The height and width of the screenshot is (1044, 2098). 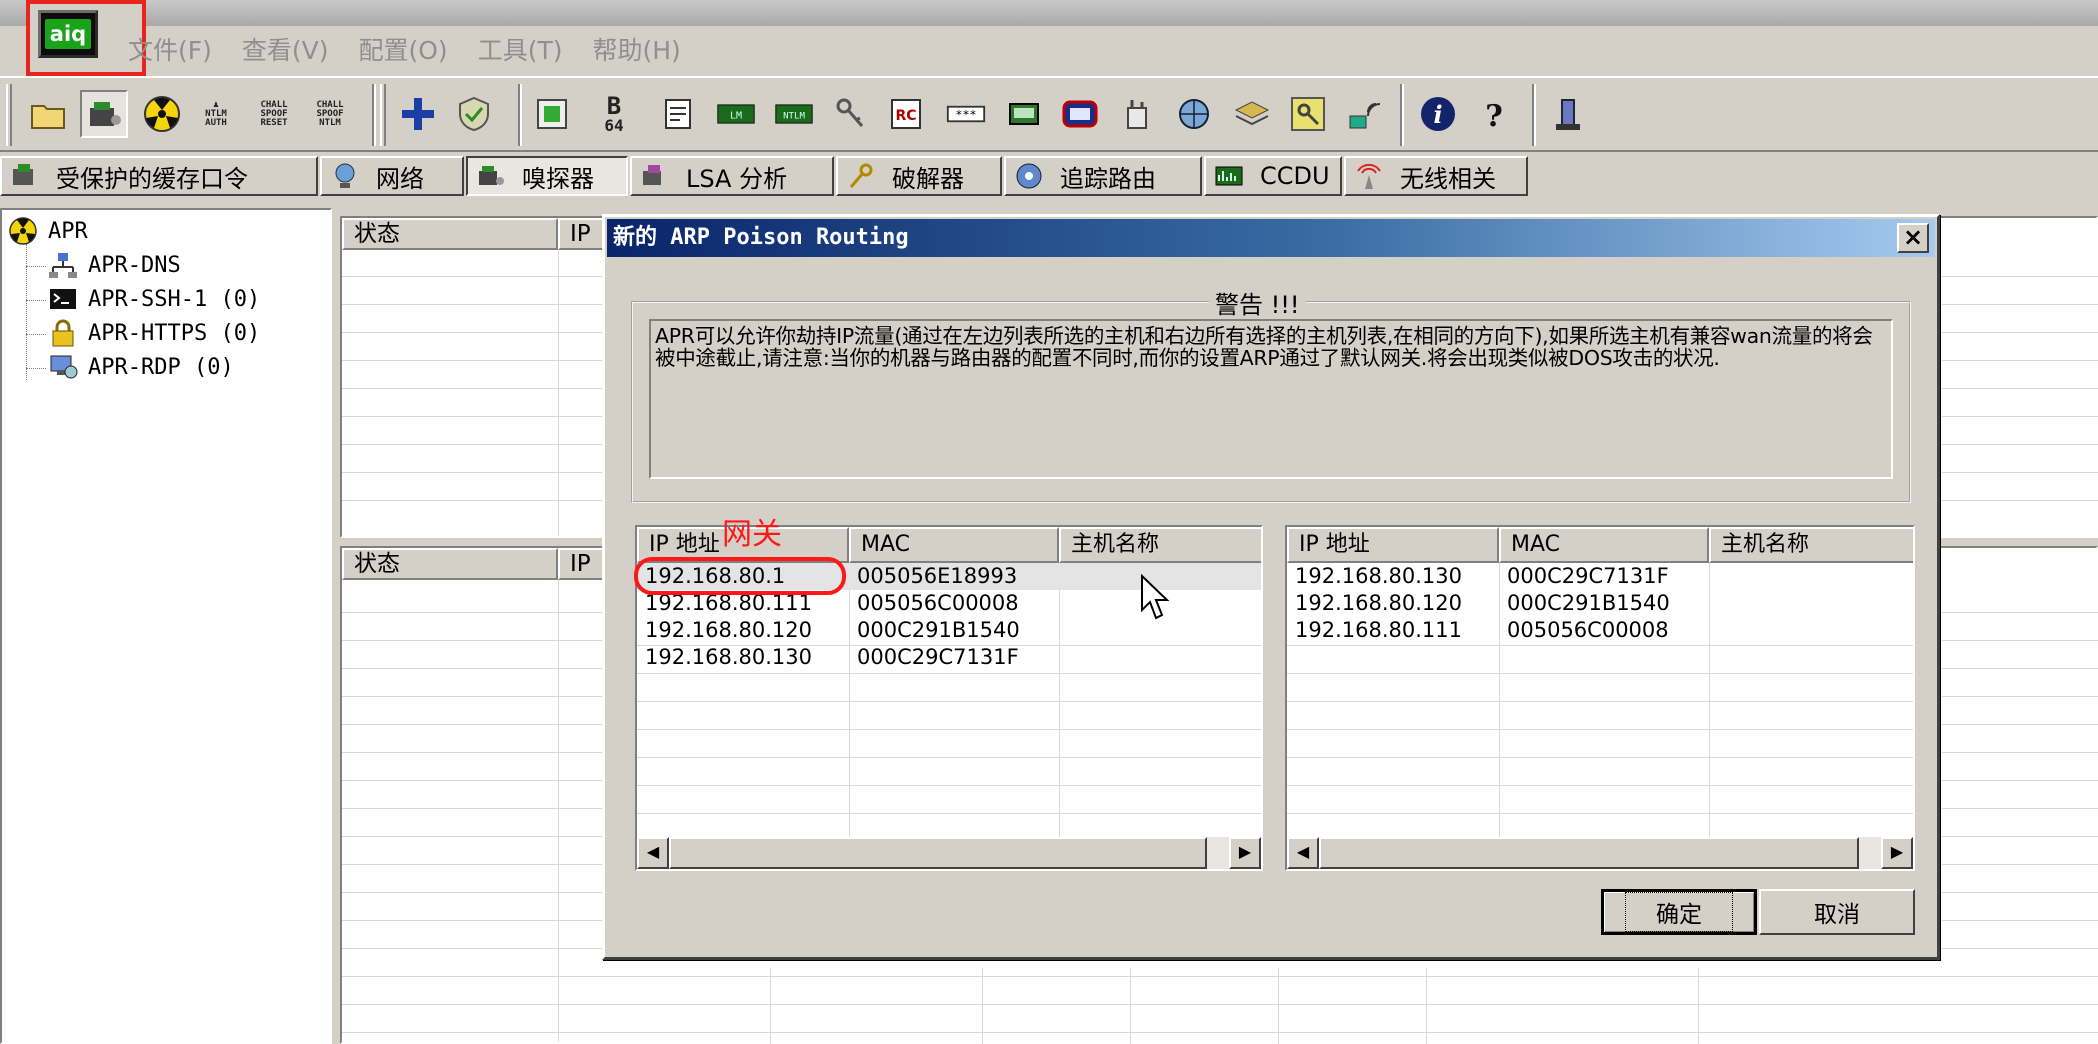 What do you see at coordinates (1138, 114) in the screenshot?
I see `wrench-tools-icon` at bounding box center [1138, 114].